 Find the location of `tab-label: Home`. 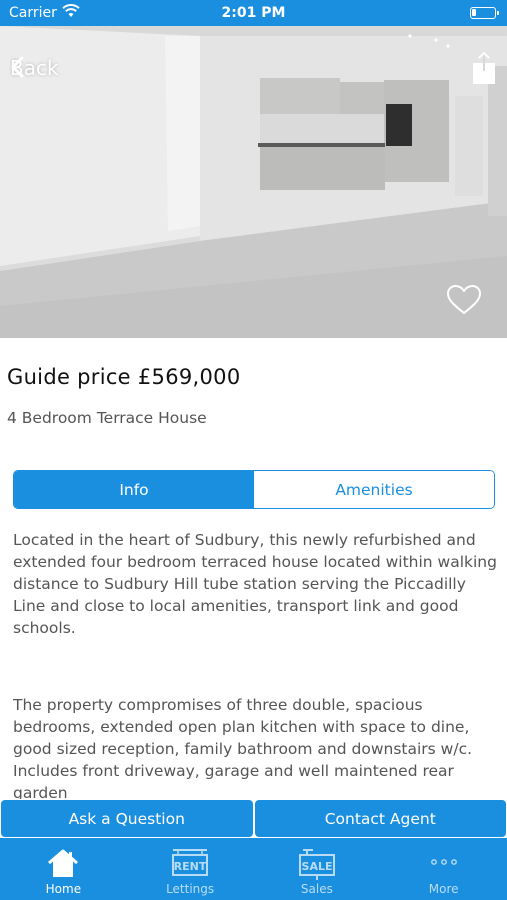

tab-label: Home is located at coordinates (63, 889).